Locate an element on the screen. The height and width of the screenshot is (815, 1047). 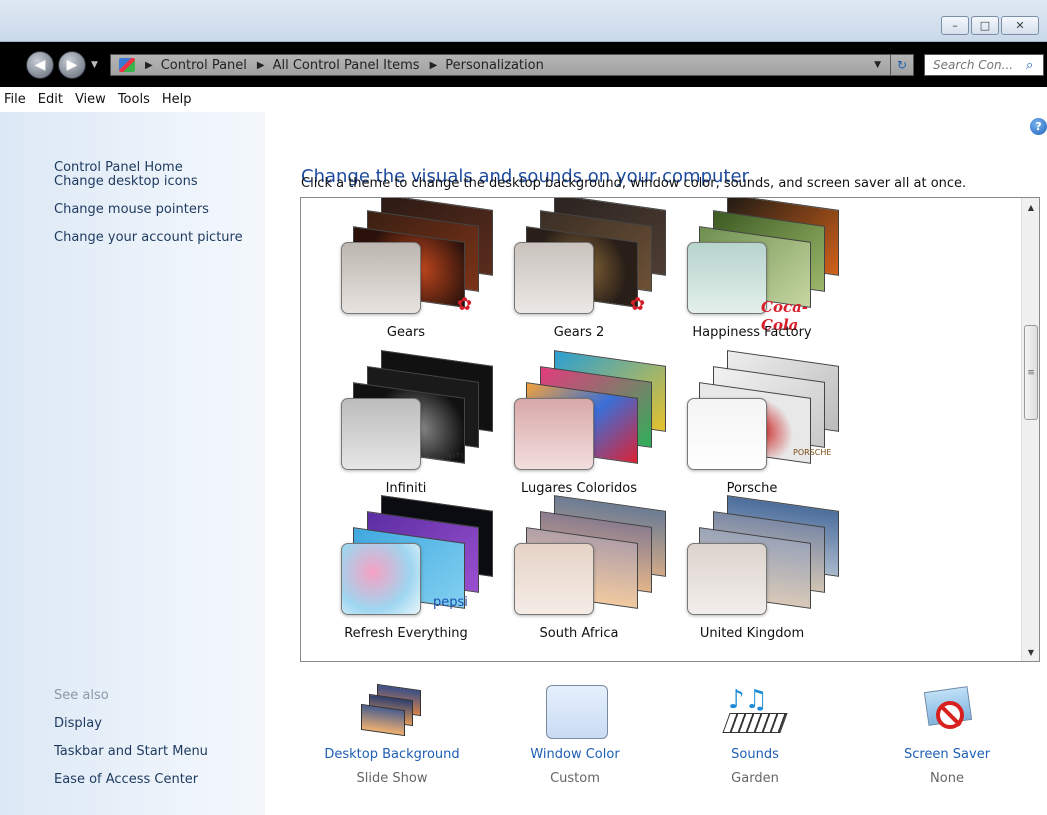
menu-help: Help is located at coordinates (177, 99).